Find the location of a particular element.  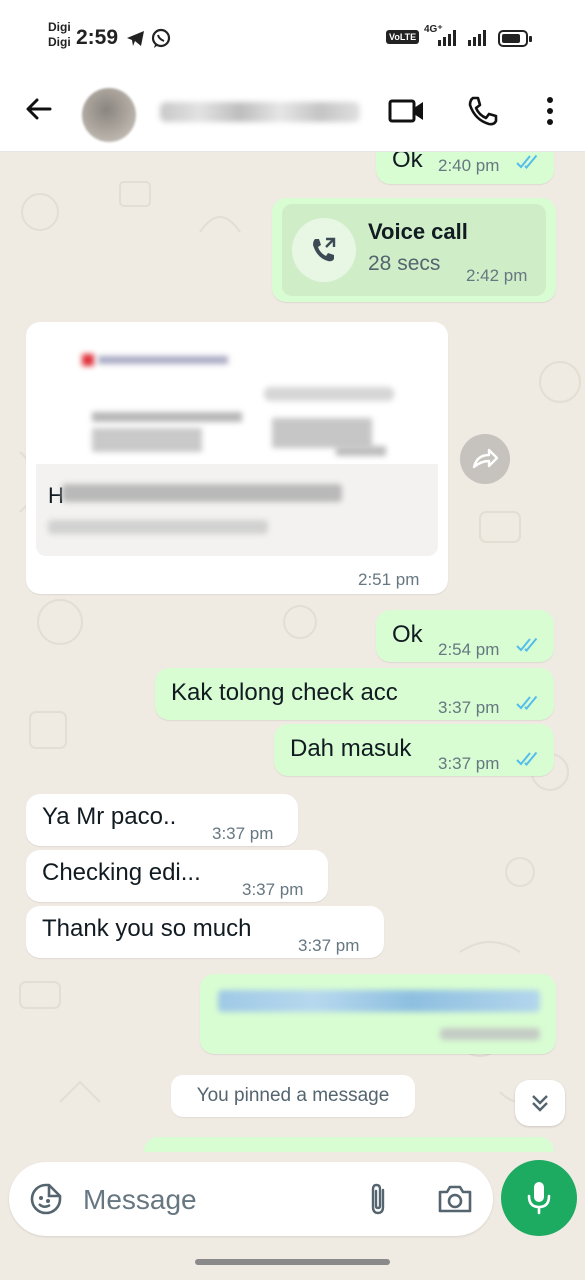

scroll-to-bottom-button is located at coordinates (540, 1103).